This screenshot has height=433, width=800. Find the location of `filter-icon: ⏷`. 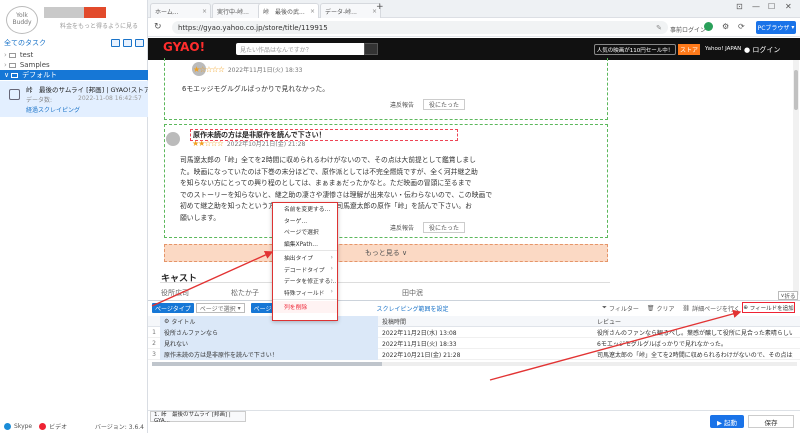

filter-icon: ⏷ is located at coordinates (604, 307).